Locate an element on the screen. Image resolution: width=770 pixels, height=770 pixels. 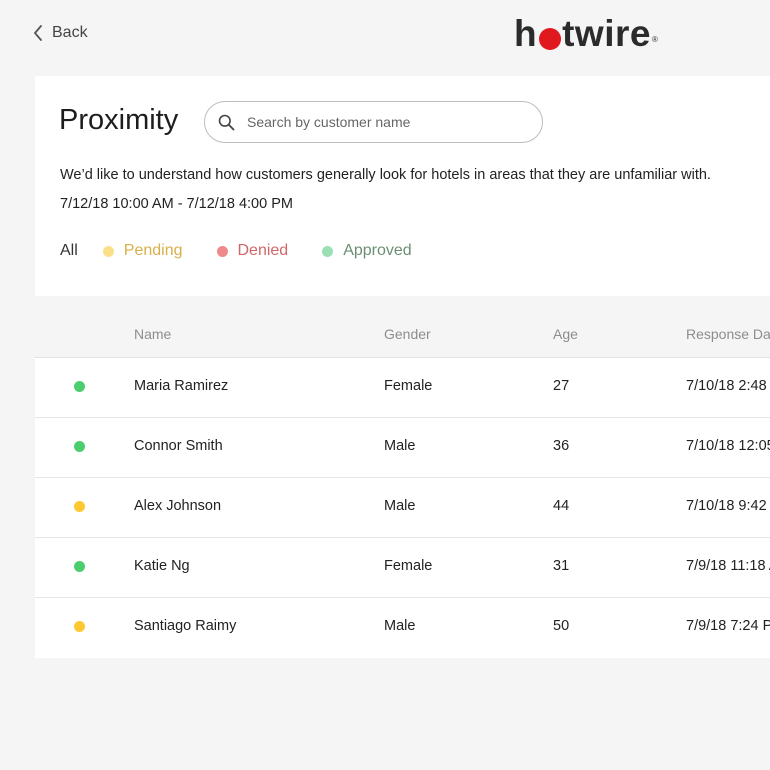
approved-dot-icon is located at coordinates (328, 251).